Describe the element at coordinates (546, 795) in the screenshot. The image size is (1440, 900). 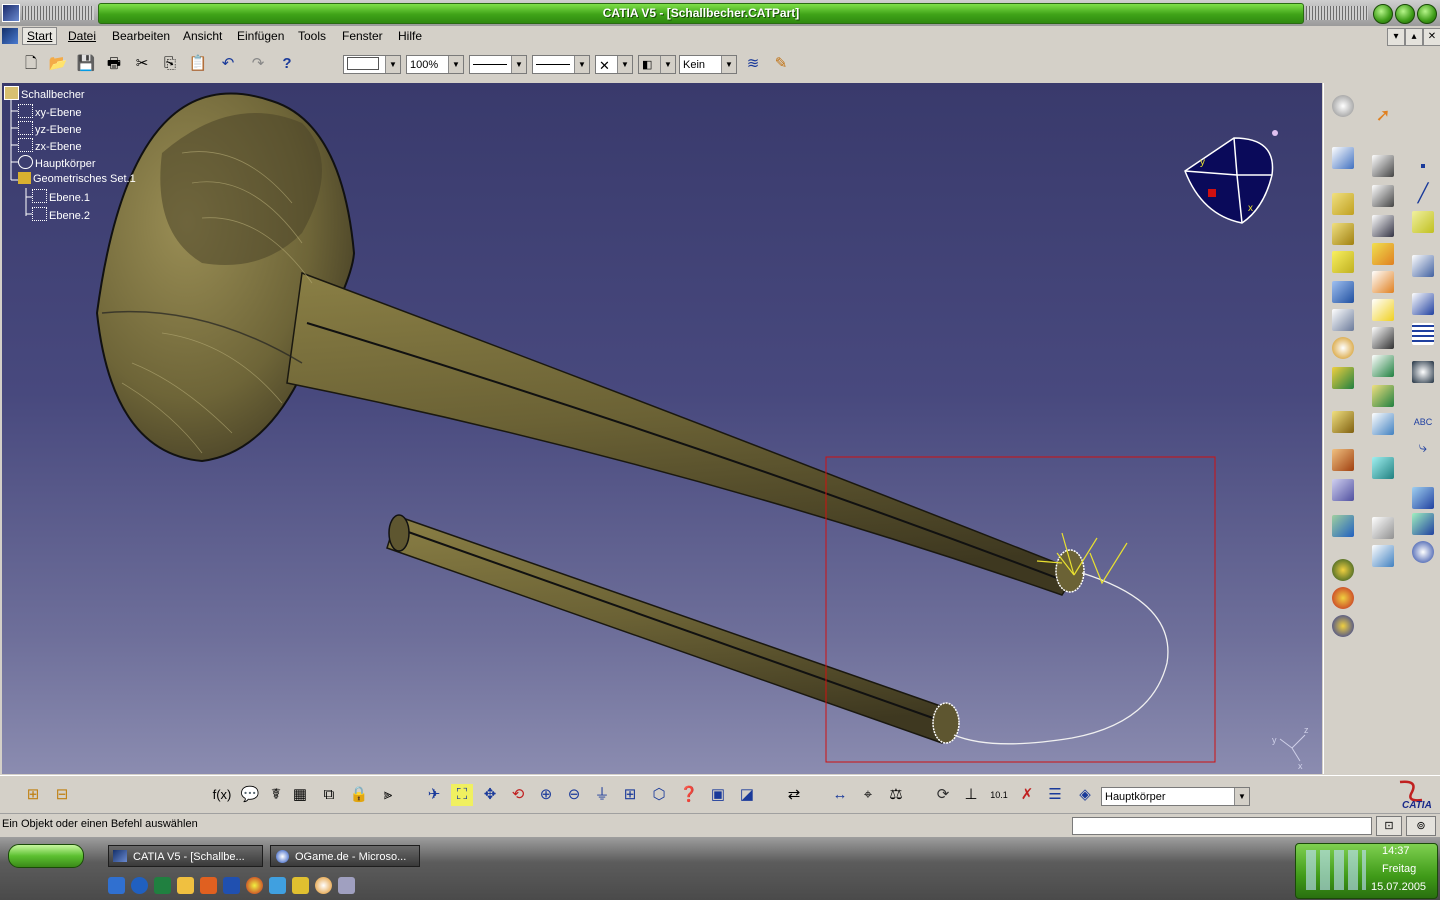
I see `zoom-in-icon: ⊕` at that location.